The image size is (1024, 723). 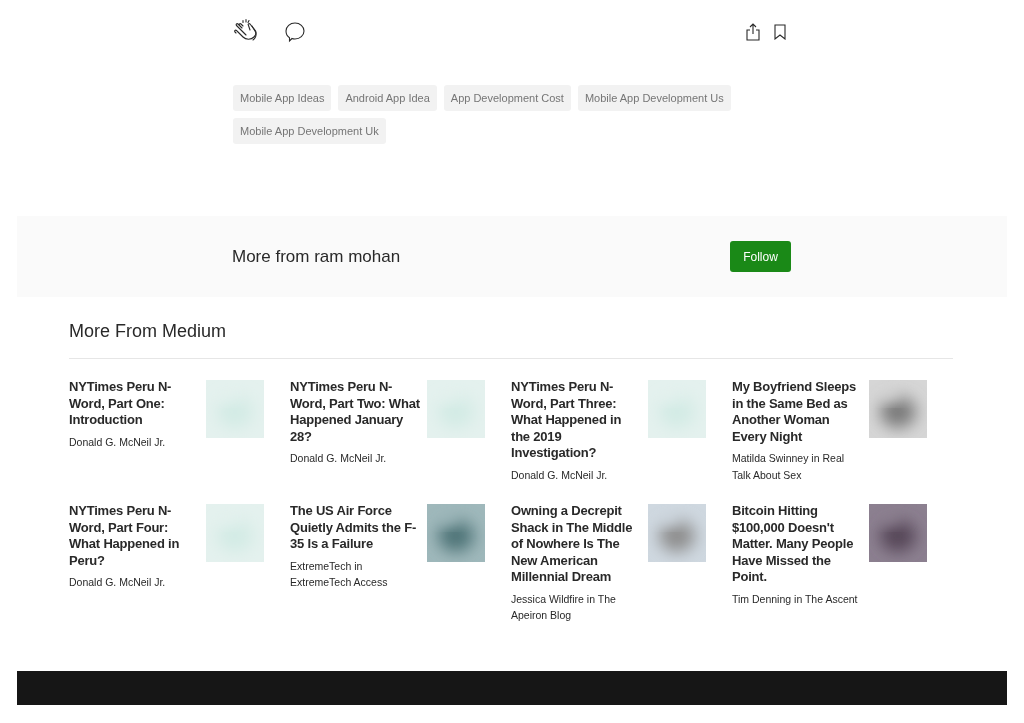 I want to click on article-byline: ExtremeTech in ExtremeTech Access, so click(x=339, y=574).